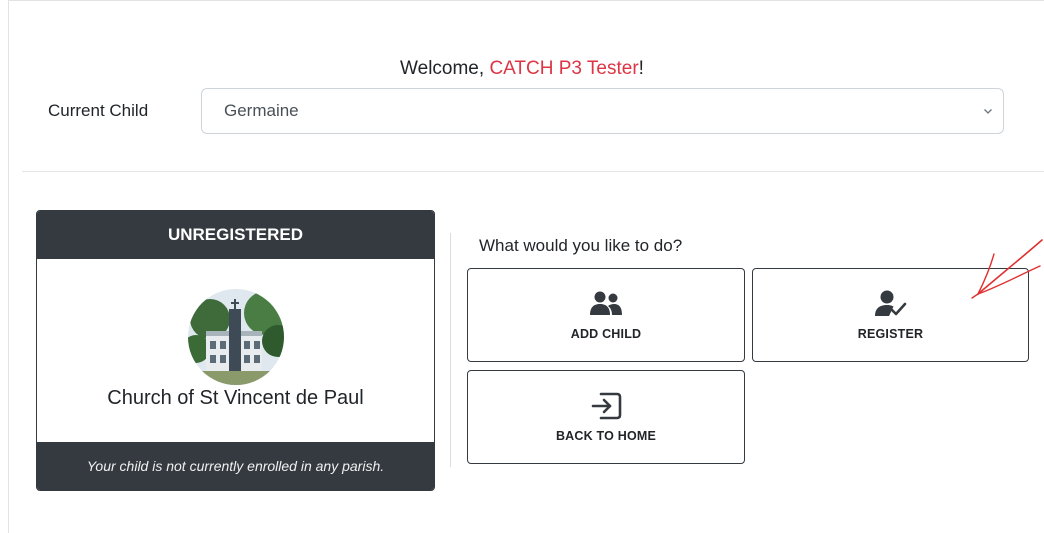  Describe the element at coordinates (445, 68) in the screenshot. I see `welcome-prefix: Welcome,` at that location.